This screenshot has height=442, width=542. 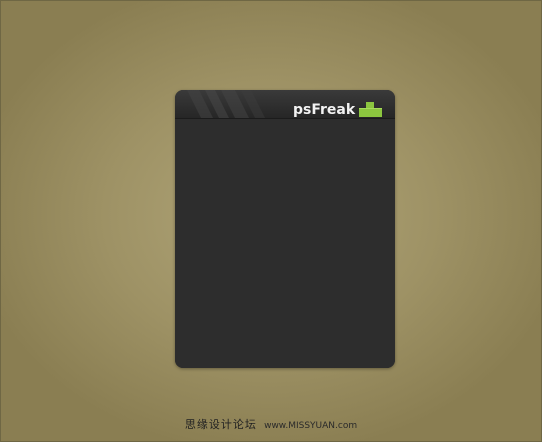 What do you see at coordinates (324, 110) in the screenshot?
I see `brand-name: psFreak` at bounding box center [324, 110].